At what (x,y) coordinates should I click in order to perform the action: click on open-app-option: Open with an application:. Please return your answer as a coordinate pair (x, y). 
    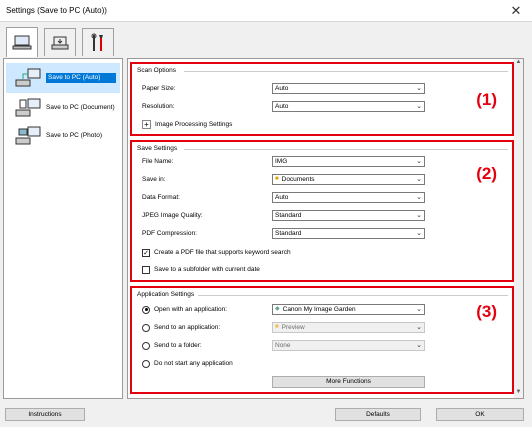
    Looking at the image, I should click on (184, 309).